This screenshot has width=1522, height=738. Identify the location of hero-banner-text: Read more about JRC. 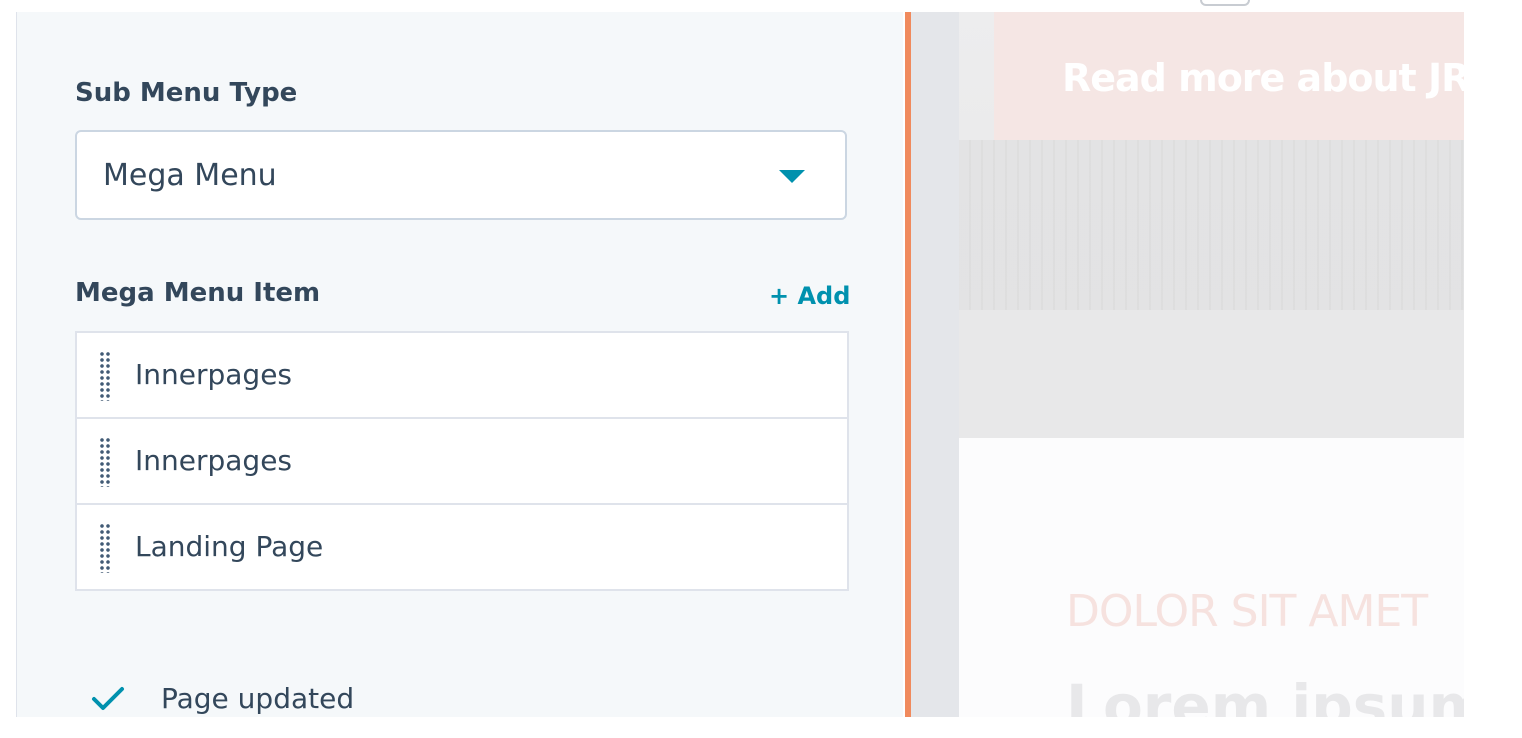
(1263, 78).